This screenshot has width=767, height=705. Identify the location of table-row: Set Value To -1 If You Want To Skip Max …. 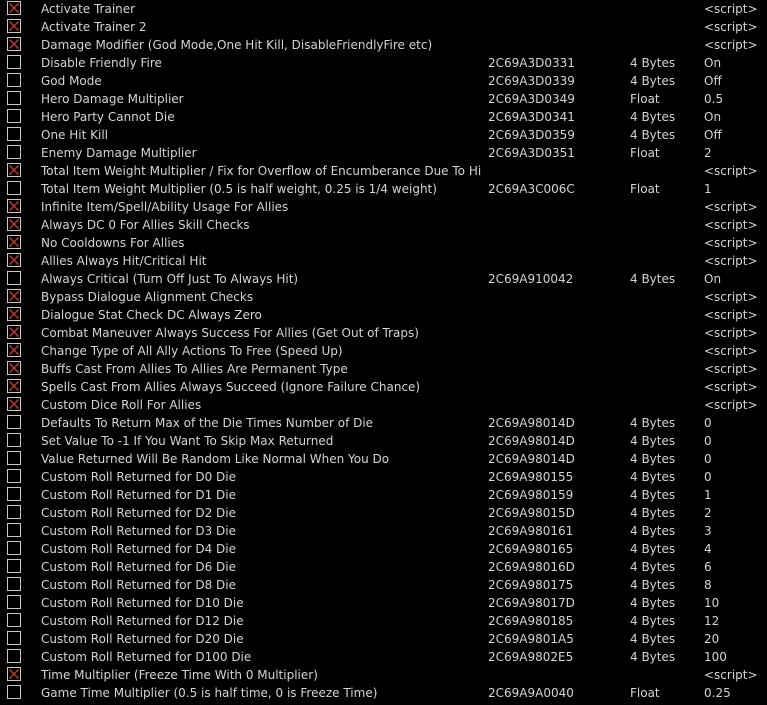
(383, 441).